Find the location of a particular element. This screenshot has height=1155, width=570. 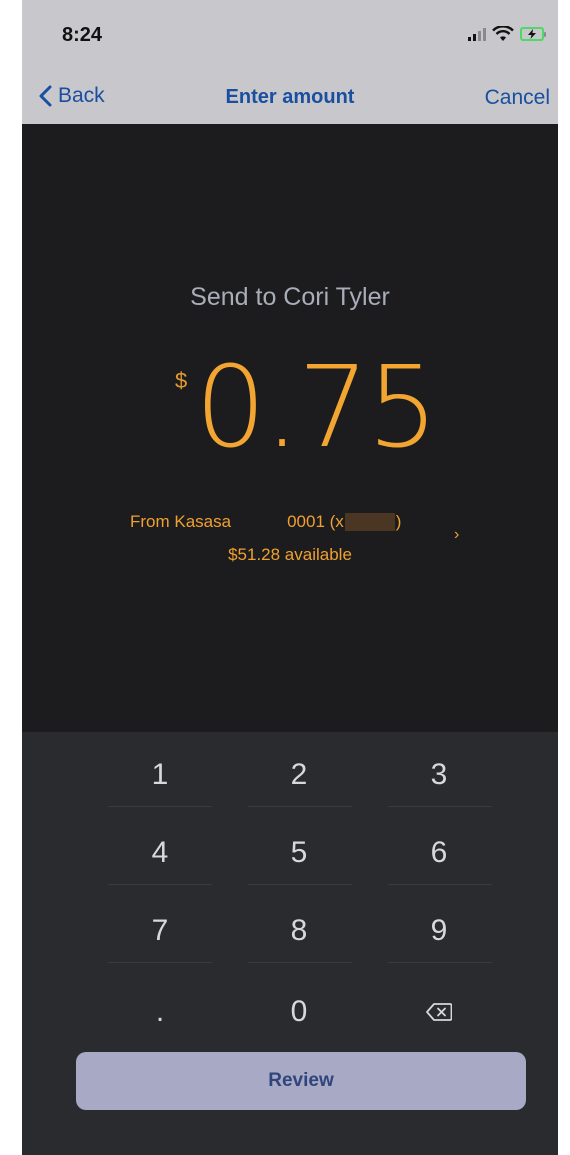

status-icons is located at coordinates (507, 34).